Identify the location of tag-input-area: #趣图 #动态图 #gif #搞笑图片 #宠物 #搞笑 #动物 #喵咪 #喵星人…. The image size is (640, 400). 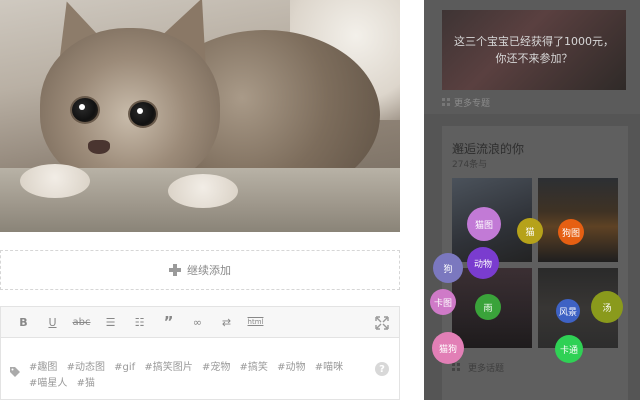
(200, 369).